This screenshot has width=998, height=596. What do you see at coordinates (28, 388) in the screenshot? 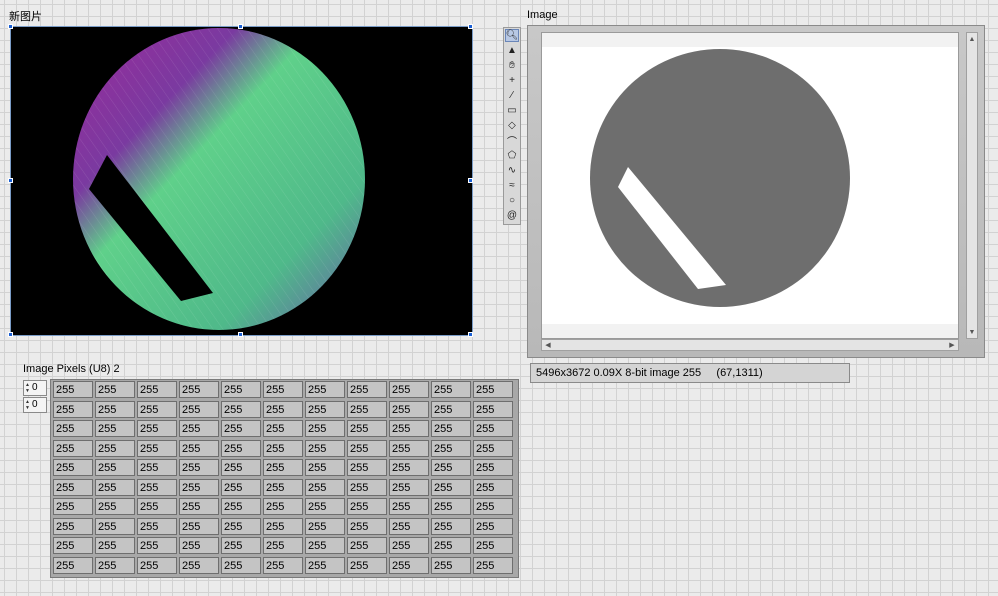
I see `index-increment-icon: ▲ ▼` at bounding box center [28, 388].